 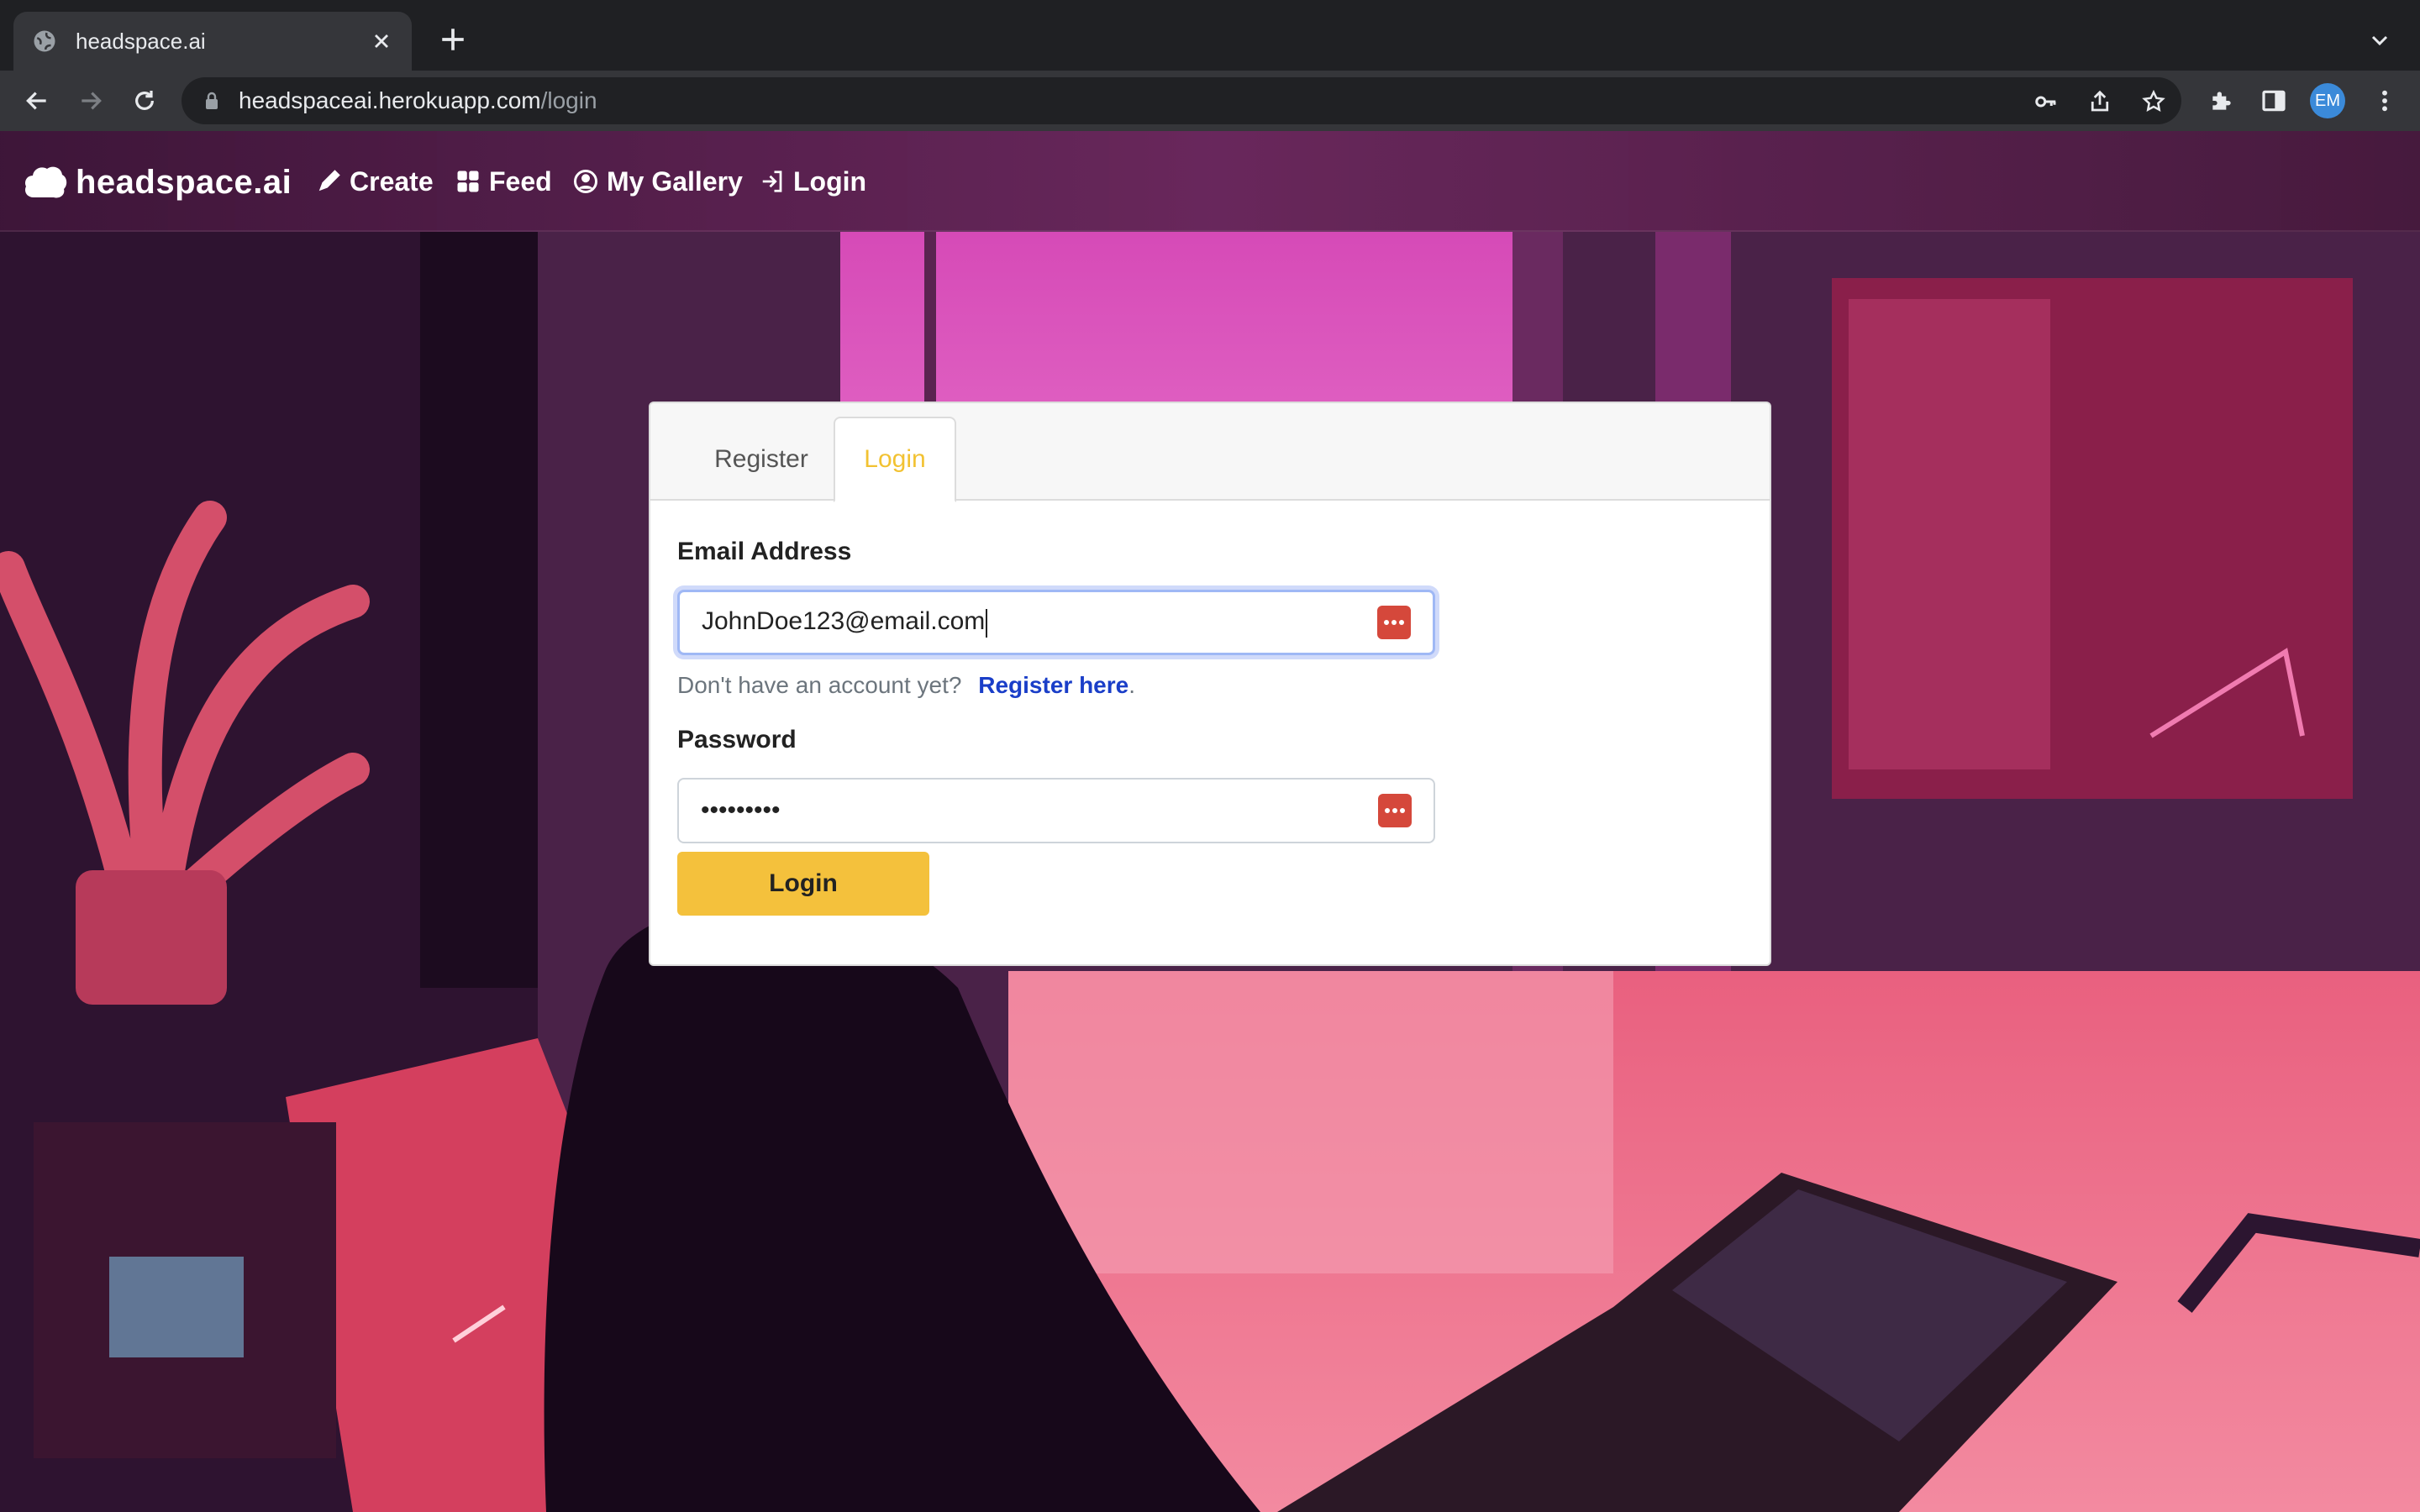 What do you see at coordinates (44, 41) in the screenshot?
I see `globe-icon` at bounding box center [44, 41].